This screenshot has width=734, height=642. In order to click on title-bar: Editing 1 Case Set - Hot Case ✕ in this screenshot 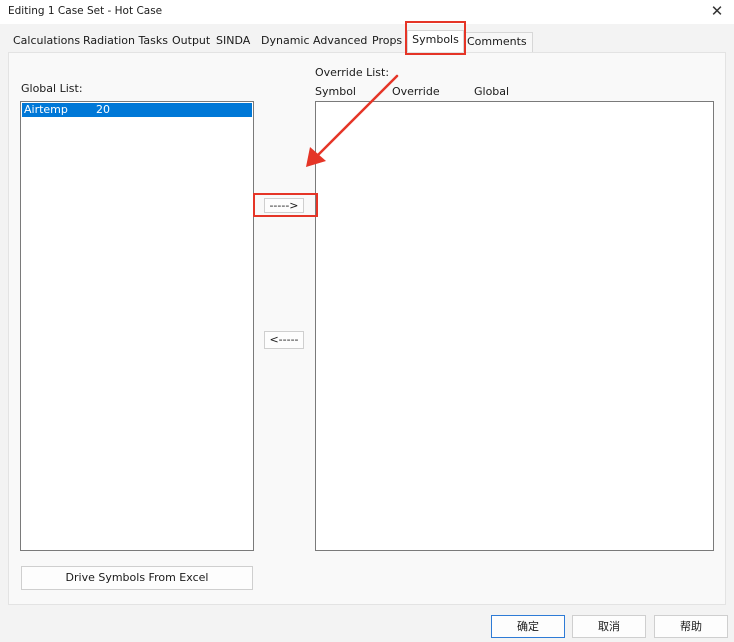, I will do `click(367, 12)`.